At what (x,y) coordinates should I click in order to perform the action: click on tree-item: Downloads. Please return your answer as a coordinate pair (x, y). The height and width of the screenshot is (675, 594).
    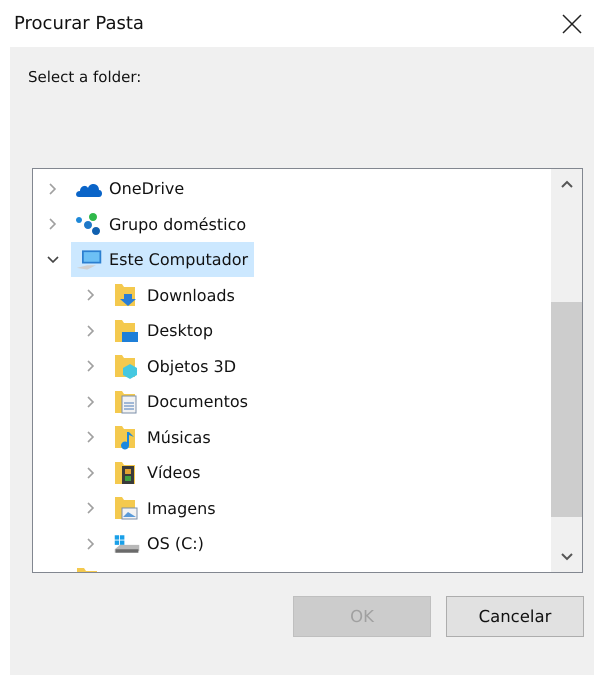
    Looking at the image, I should click on (175, 295).